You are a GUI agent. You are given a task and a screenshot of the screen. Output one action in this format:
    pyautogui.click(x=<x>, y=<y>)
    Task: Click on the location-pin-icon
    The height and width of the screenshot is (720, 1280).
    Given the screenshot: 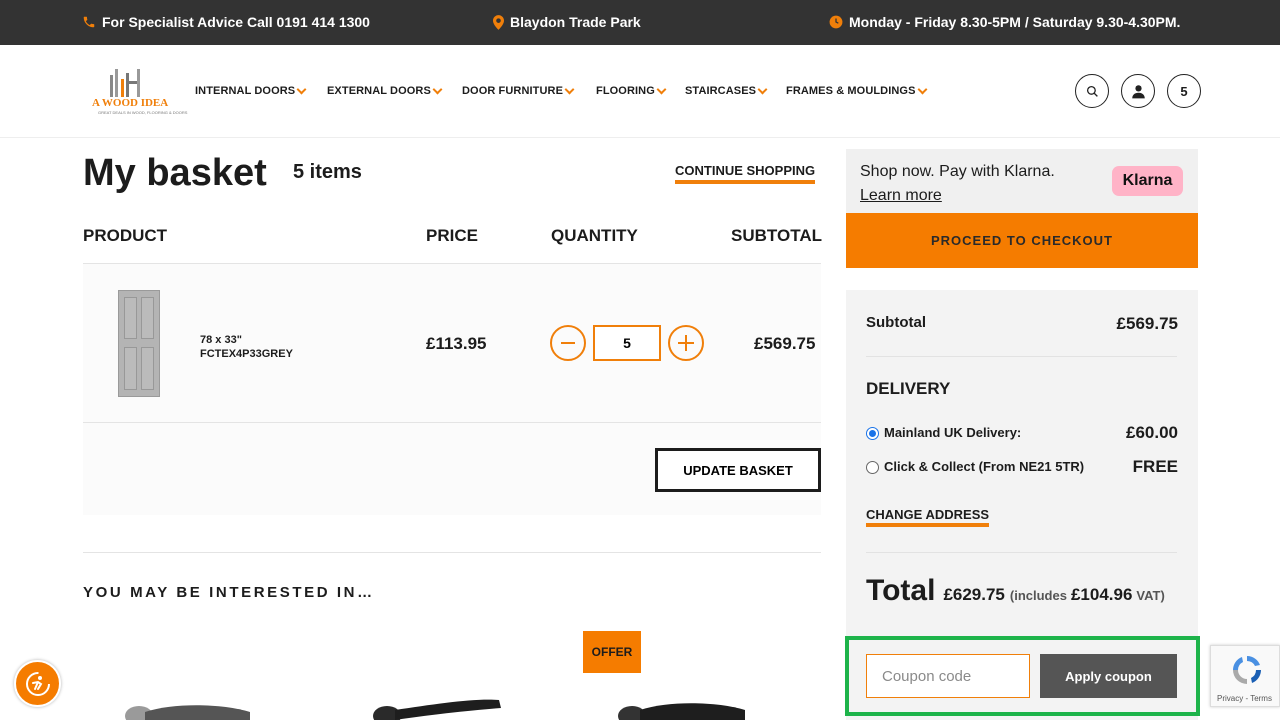 What is the action you would take?
    pyautogui.click(x=498, y=22)
    